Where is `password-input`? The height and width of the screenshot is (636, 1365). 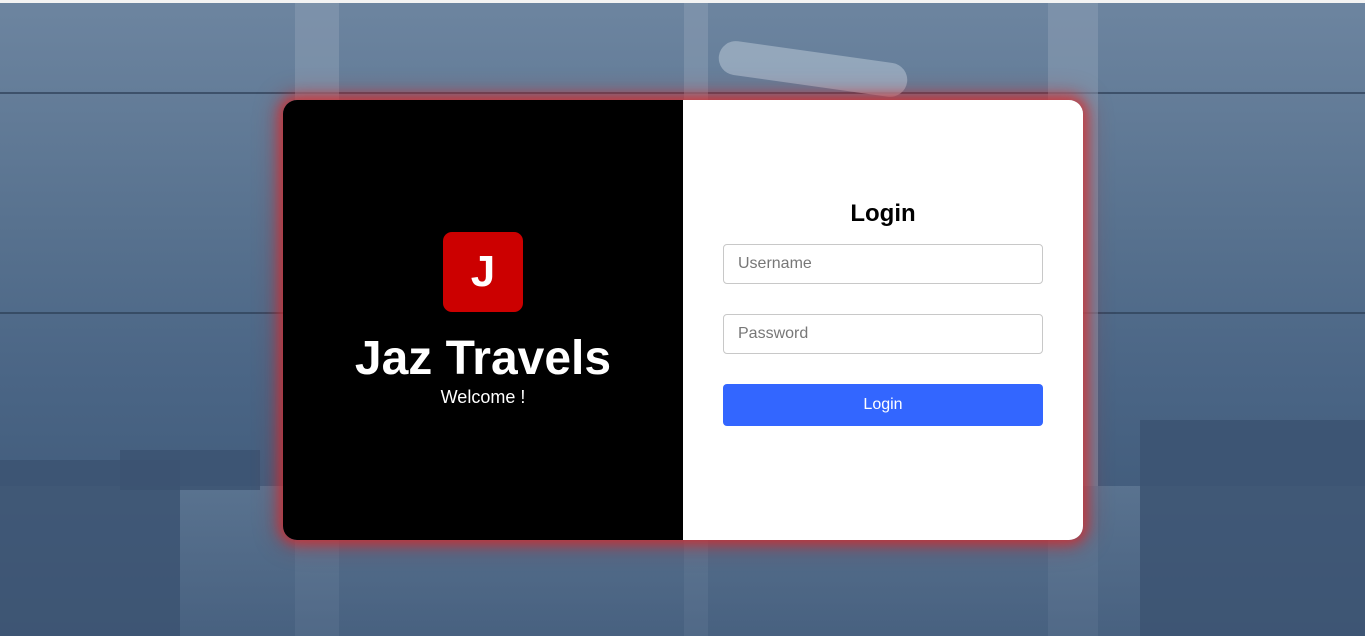 password-input is located at coordinates (883, 334).